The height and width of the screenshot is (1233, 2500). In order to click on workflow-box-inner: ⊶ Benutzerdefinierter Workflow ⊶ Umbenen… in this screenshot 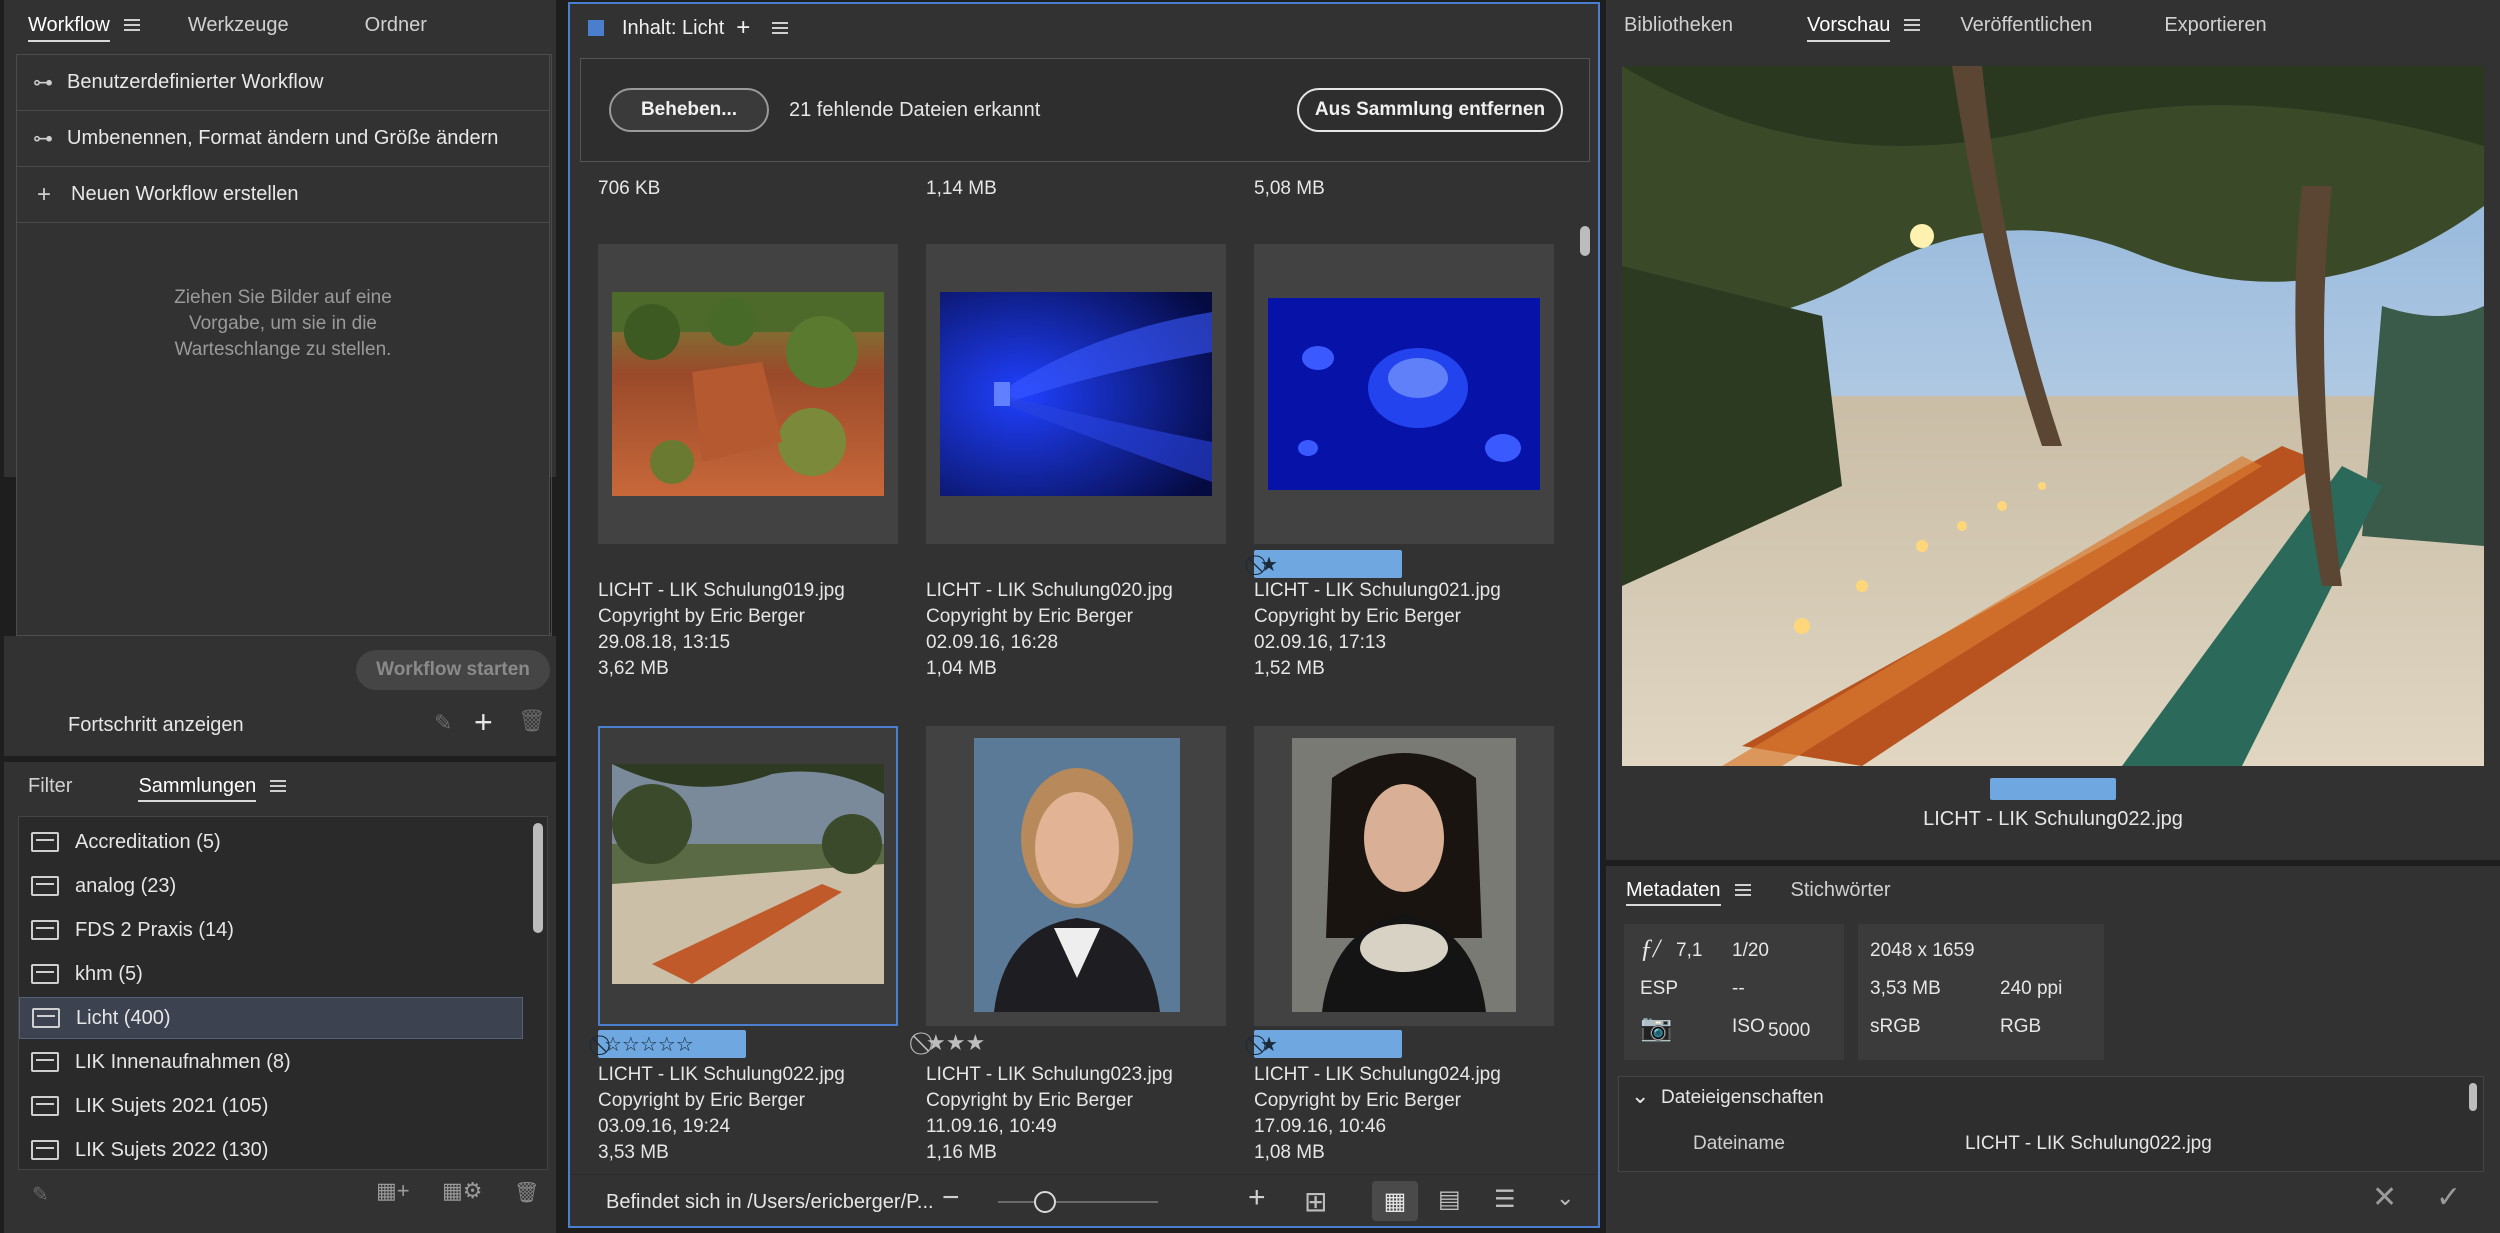, I will do `click(283, 345)`.